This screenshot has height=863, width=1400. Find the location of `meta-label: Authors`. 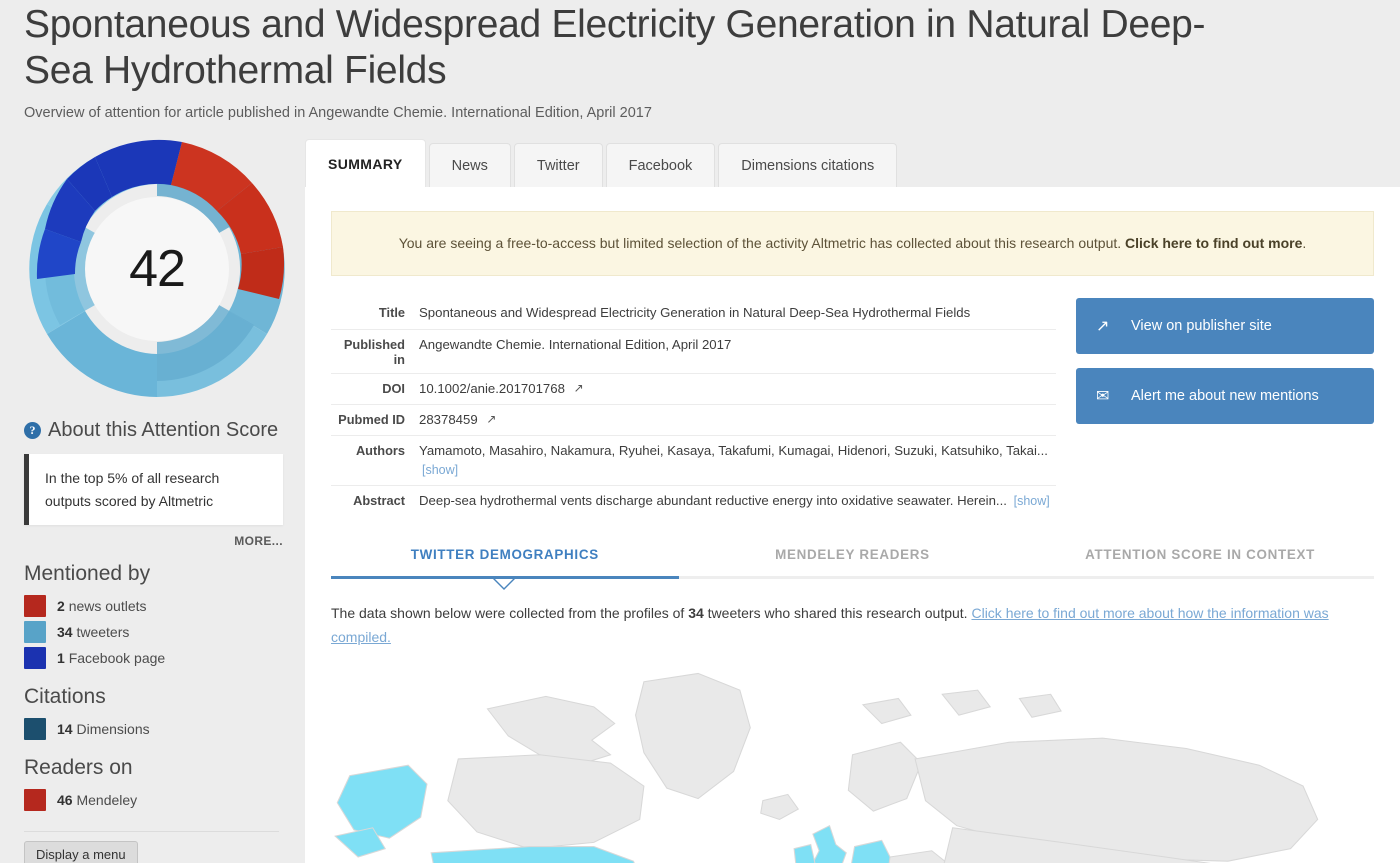

meta-label: Authors is located at coordinates (380, 451).